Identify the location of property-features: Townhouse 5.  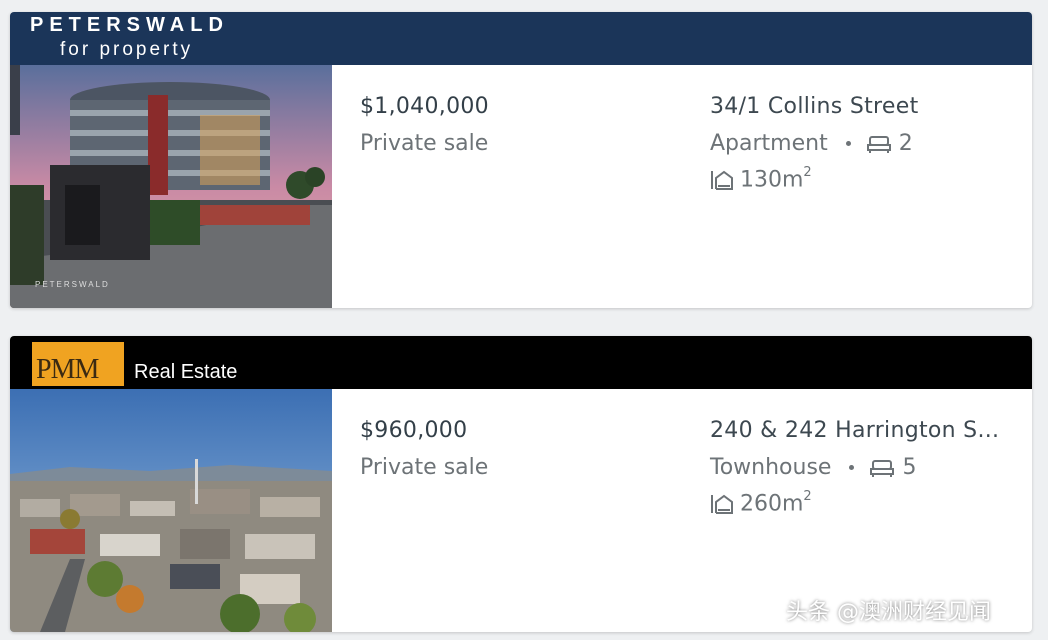
(813, 467).